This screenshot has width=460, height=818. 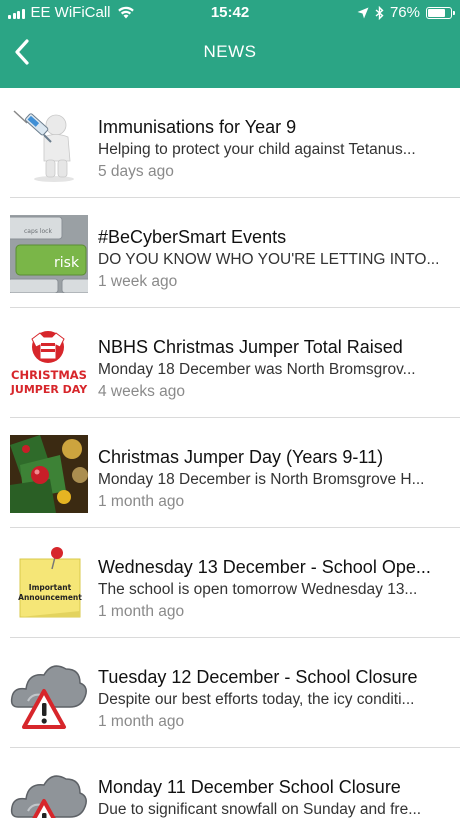 What do you see at coordinates (49, 254) in the screenshot?
I see `cyber-risk-keyboard-thumbnail: caps lock risk` at bounding box center [49, 254].